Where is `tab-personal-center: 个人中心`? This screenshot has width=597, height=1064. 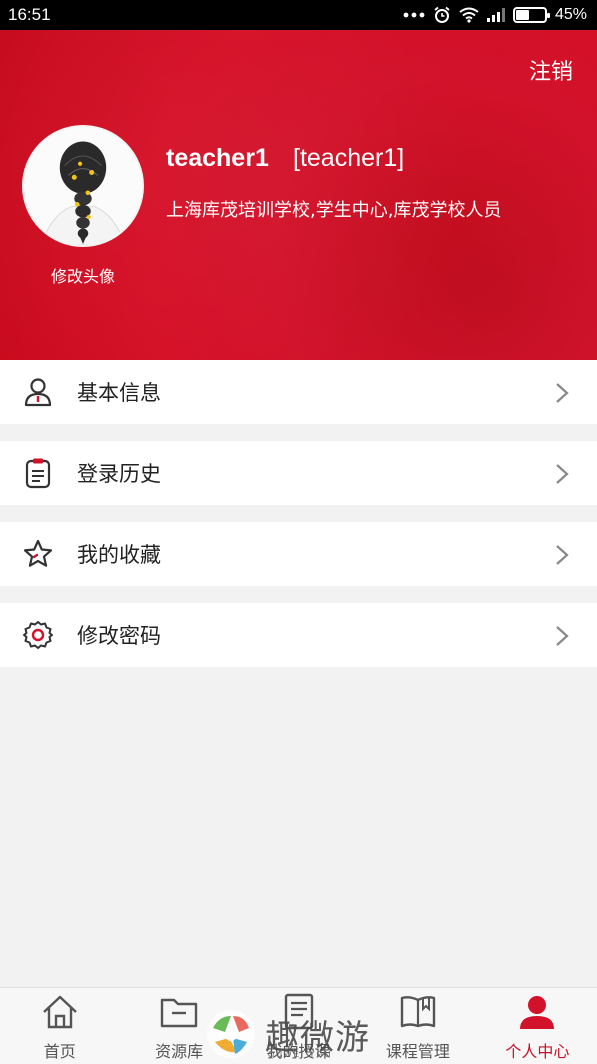 tab-personal-center: 个人中心 is located at coordinates (537, 1026).